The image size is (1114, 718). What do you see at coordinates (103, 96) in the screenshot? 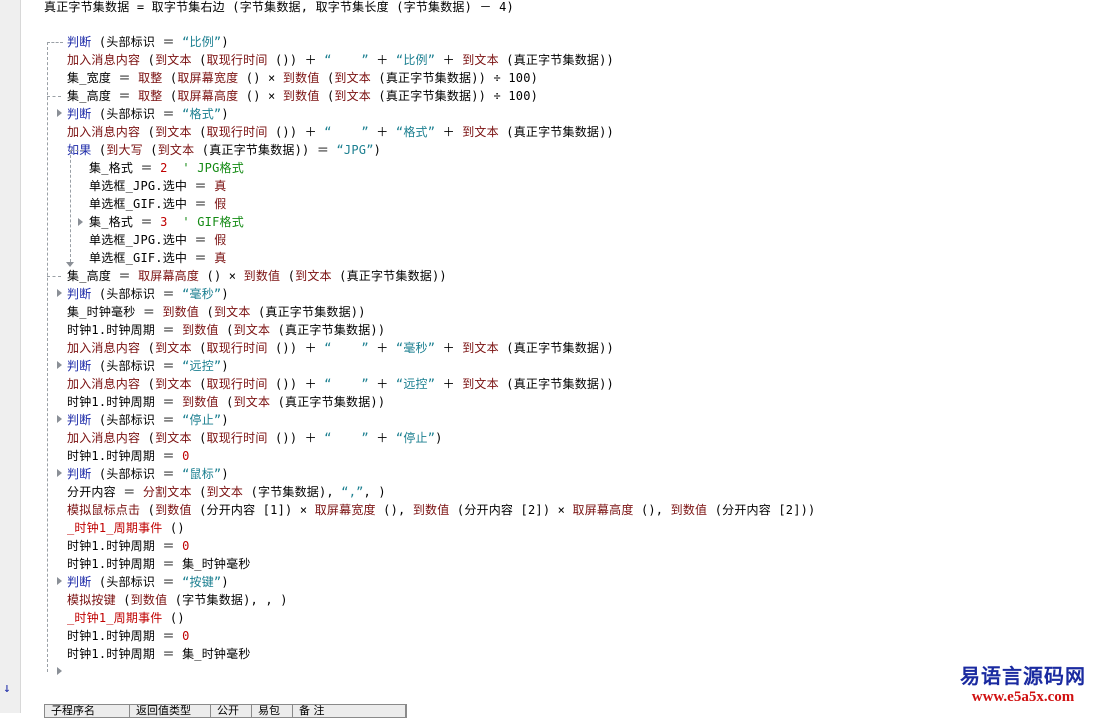
I see `code-token: 集_高度 ＝` at bounding box center [103, 96].